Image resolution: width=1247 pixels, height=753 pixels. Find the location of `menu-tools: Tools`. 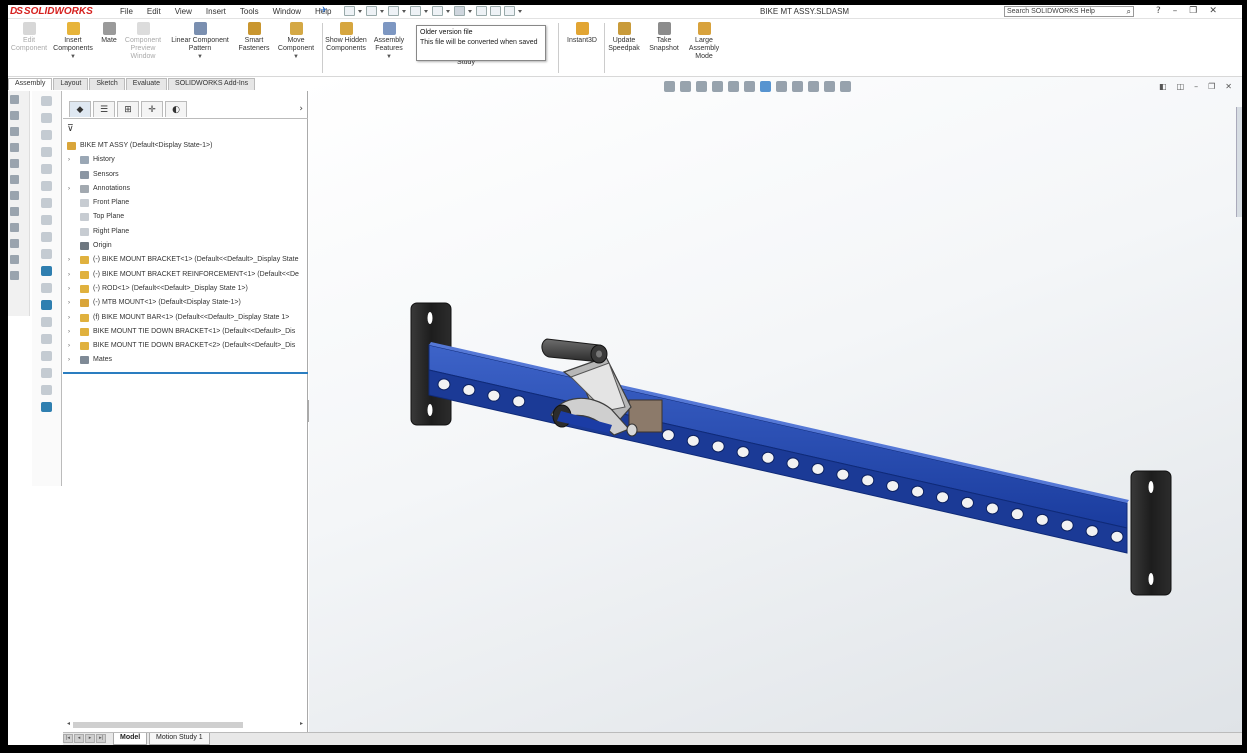

menu-tools: Tools is located at coordinates (249, 11).